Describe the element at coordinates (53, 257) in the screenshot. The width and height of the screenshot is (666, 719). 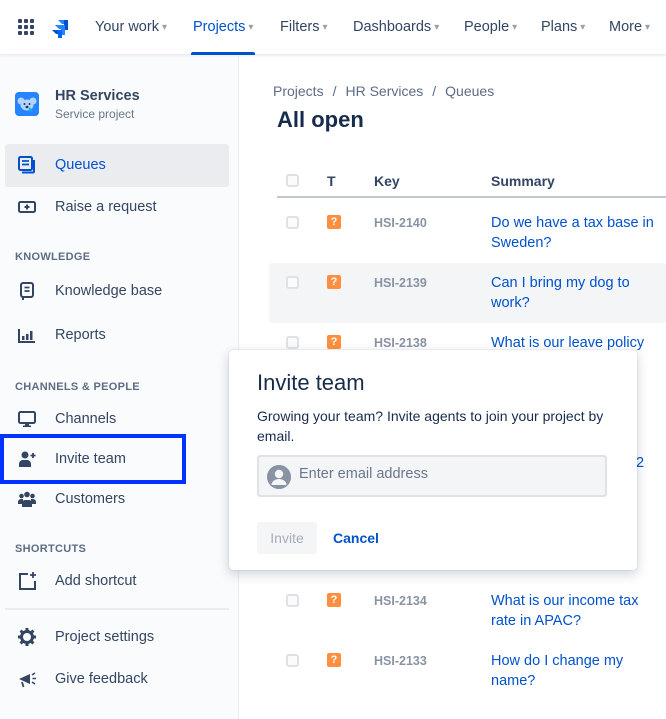
I see `section-knowledge: KNOWLEDGE` at that location.